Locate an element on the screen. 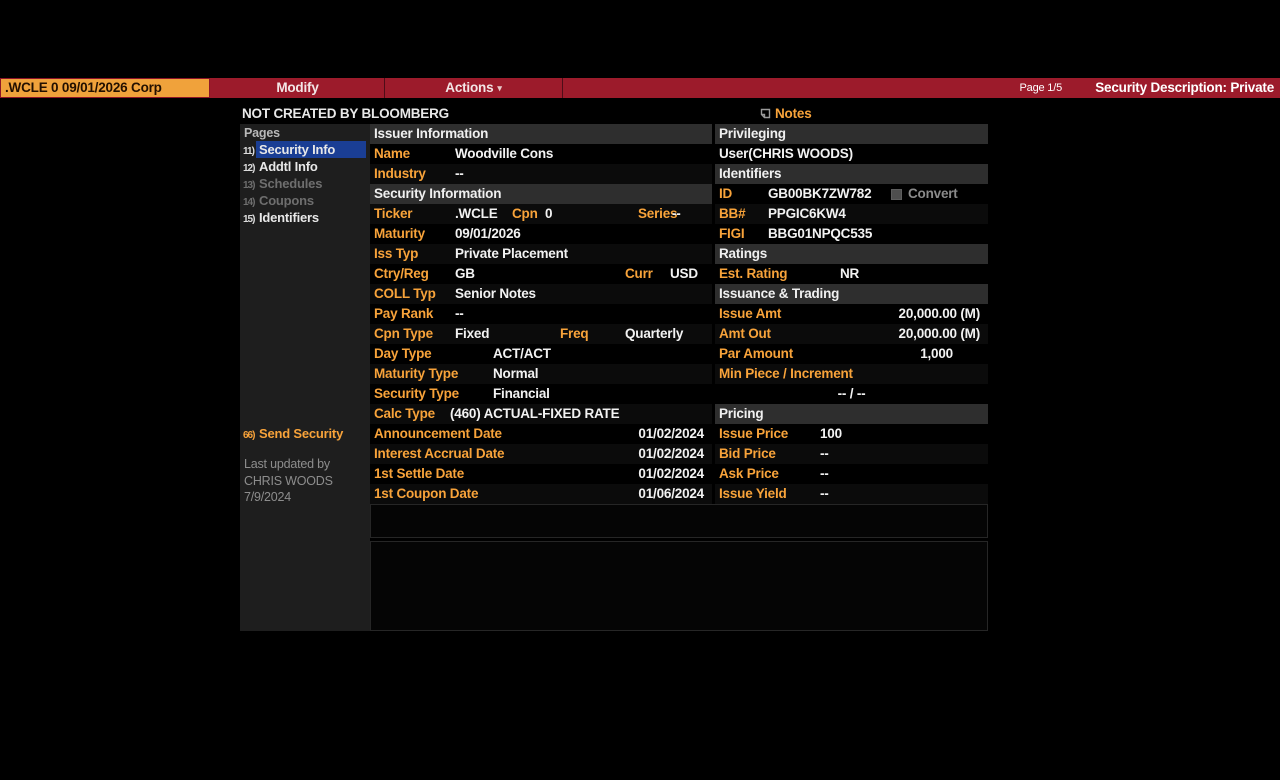 The width and height of the screenshot is (1280, 780). item-label: Identifiers is located at coordinates (289, 217).